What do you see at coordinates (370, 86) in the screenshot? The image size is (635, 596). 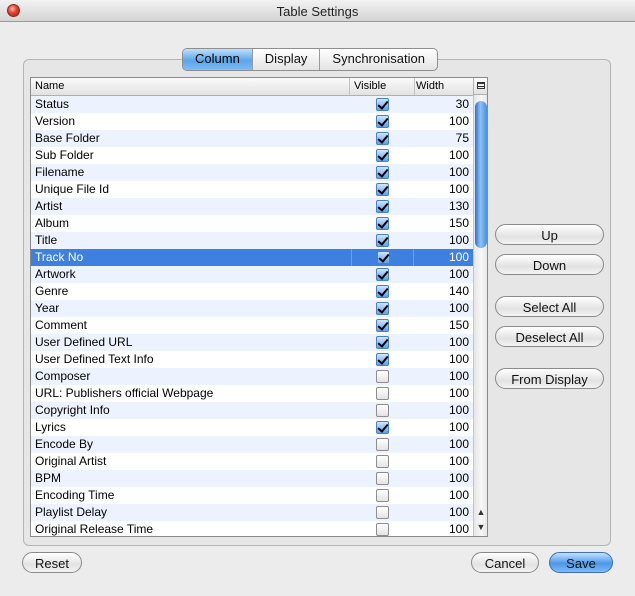 I see `header-visible: Visible` at bounding box center [370, 86].